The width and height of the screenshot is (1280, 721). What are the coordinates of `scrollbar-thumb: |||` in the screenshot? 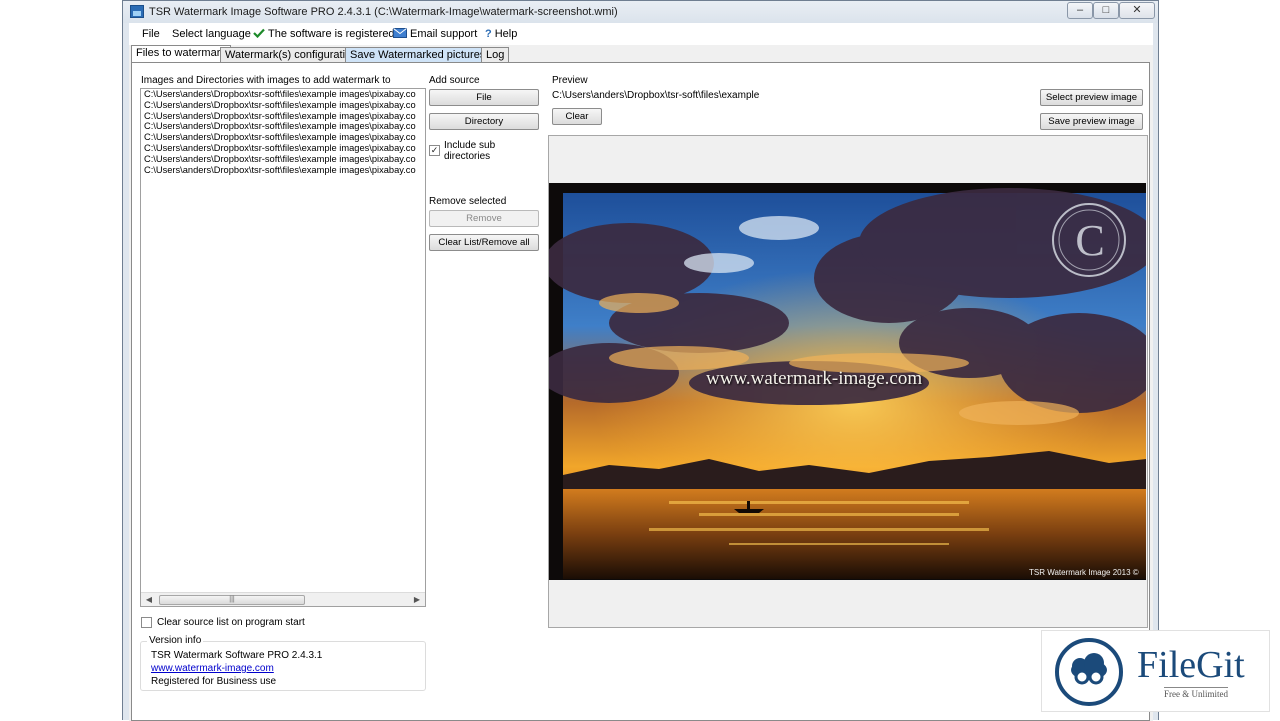 It's located at (232, 600).